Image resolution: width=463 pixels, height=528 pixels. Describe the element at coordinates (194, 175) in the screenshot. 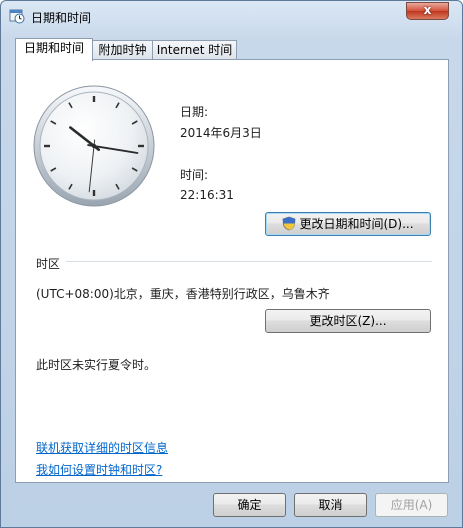

I see `time-label: 时间:` at that location.